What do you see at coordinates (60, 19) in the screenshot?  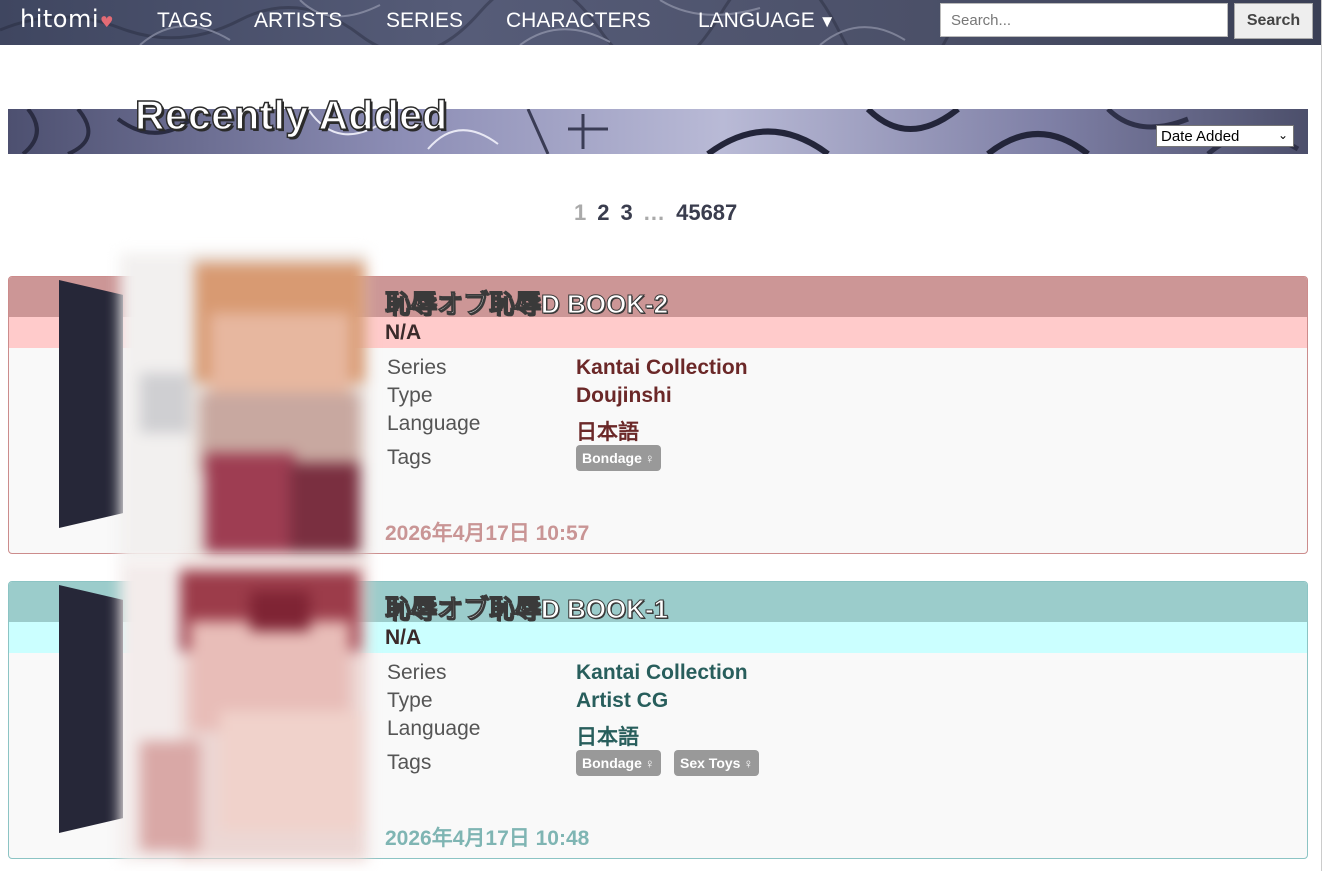 I see `logo-text: hitomi` at bounding box center [60, 19].